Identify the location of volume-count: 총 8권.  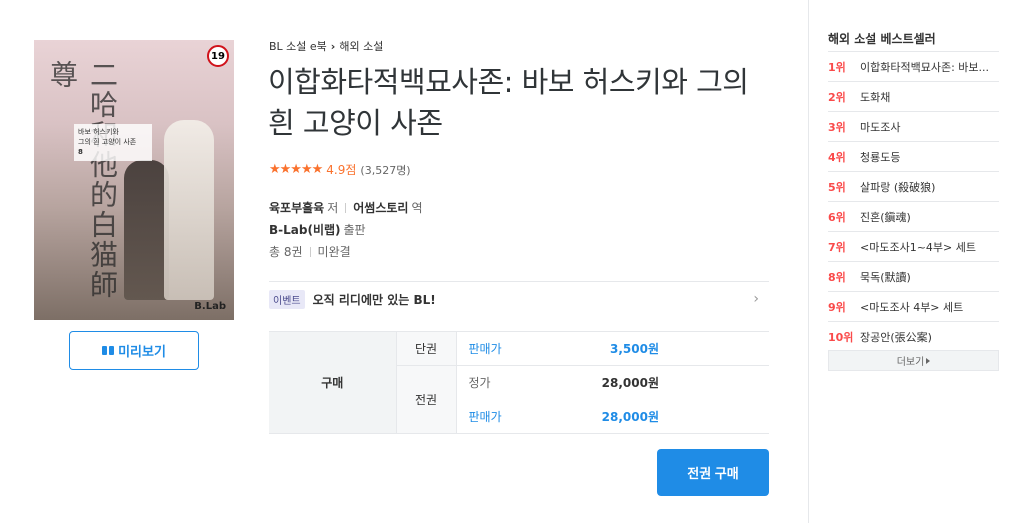
(286, 252).